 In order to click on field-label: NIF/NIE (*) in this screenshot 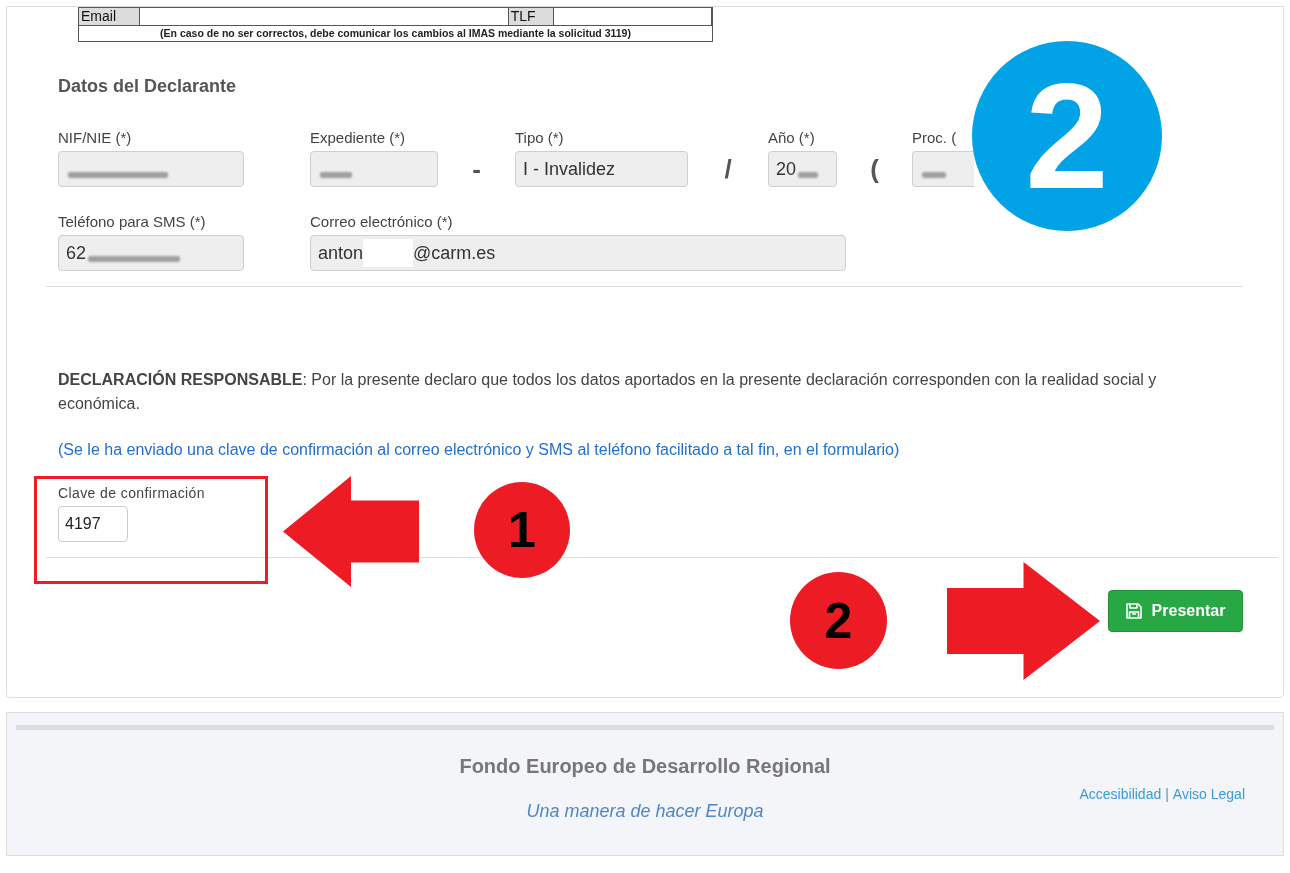, I will do `click(95, 138)`.